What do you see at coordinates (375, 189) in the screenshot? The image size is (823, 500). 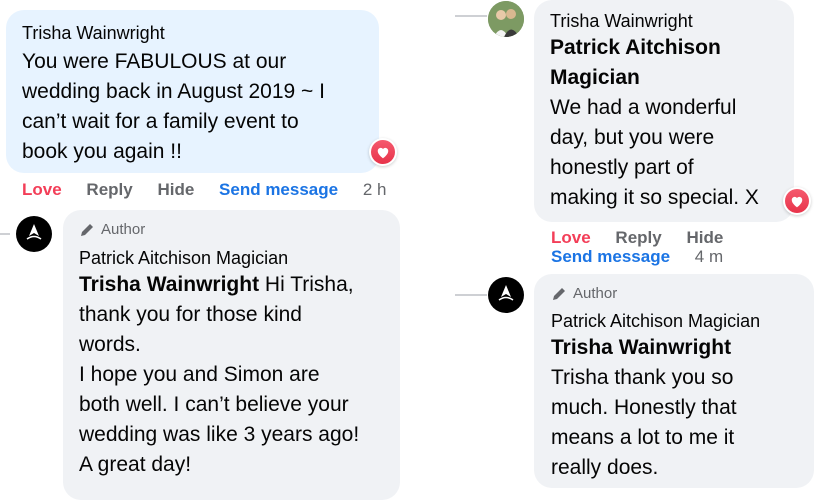 I see `timestamp: 2 h` at bounding box center [375, 189].